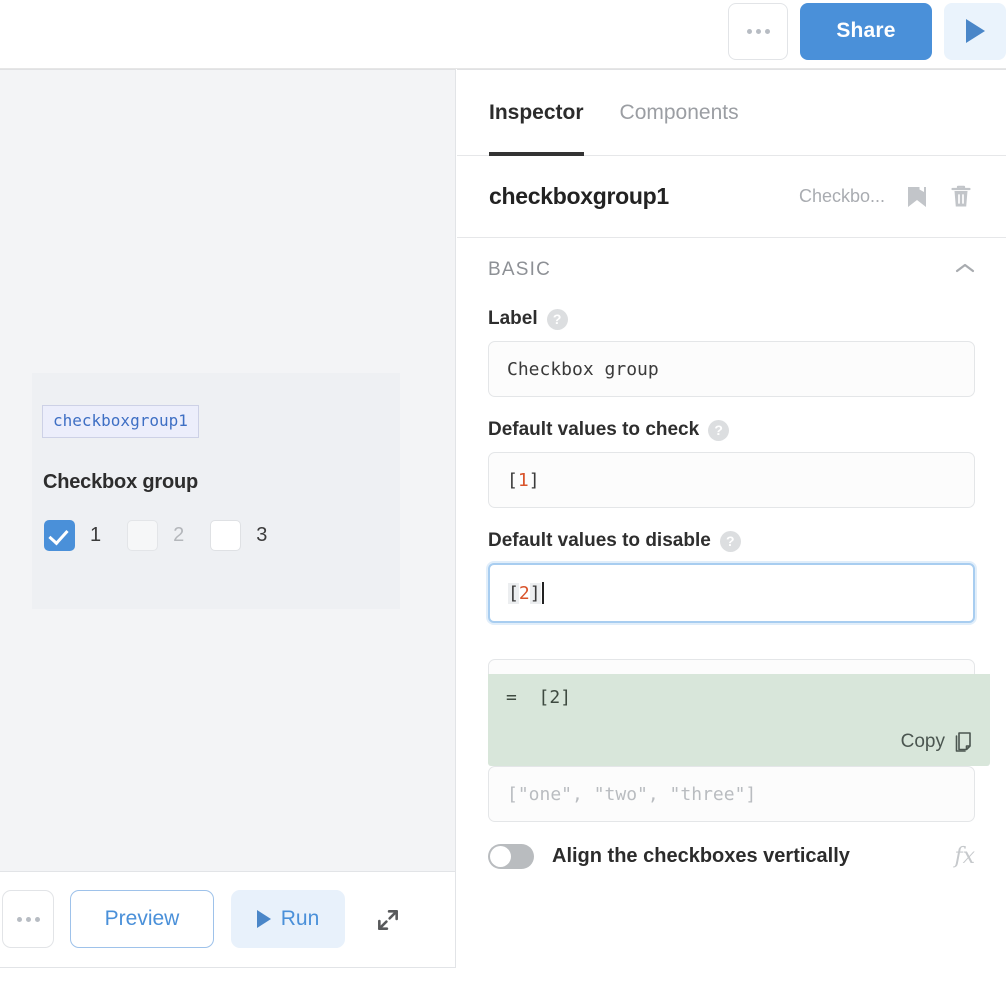  I want to click on preview-button-label: Preview, so click(142, 918).